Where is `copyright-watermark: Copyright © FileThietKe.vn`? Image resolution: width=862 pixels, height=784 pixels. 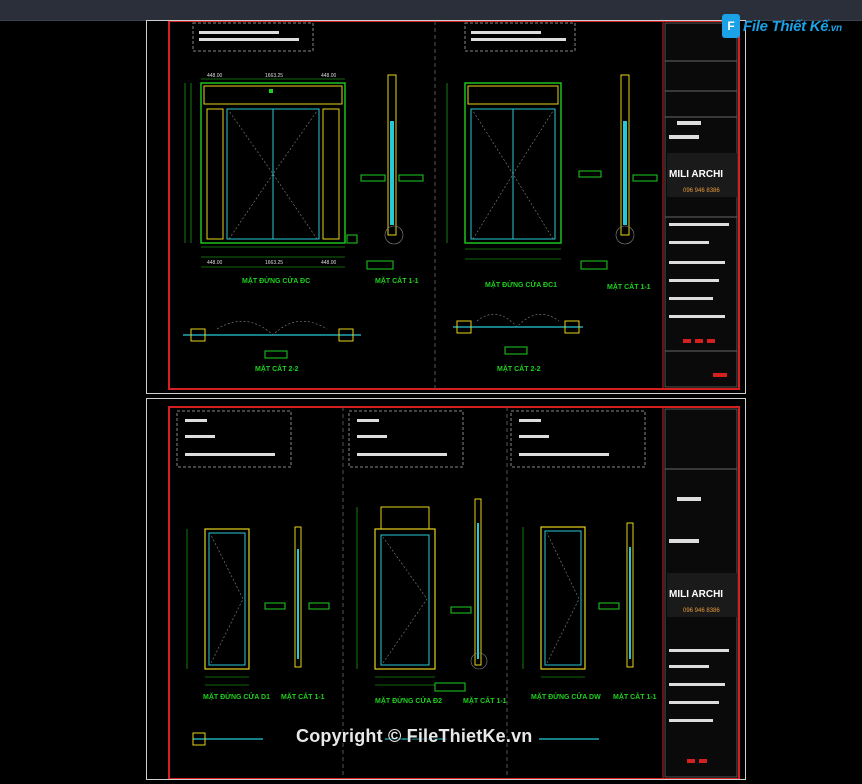
copyright-watermark: Copyright © FileThietKe.vn is located at coordinates (414, 736).